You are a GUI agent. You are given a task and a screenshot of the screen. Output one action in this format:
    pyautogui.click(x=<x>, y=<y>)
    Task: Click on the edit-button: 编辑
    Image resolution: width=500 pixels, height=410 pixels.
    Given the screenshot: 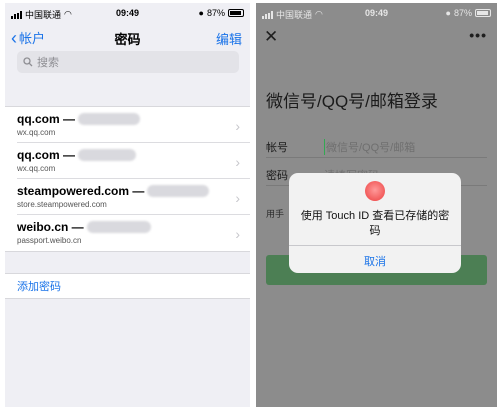 What is the action you would take?
    pyautogui.click(x=229, y=38)
    